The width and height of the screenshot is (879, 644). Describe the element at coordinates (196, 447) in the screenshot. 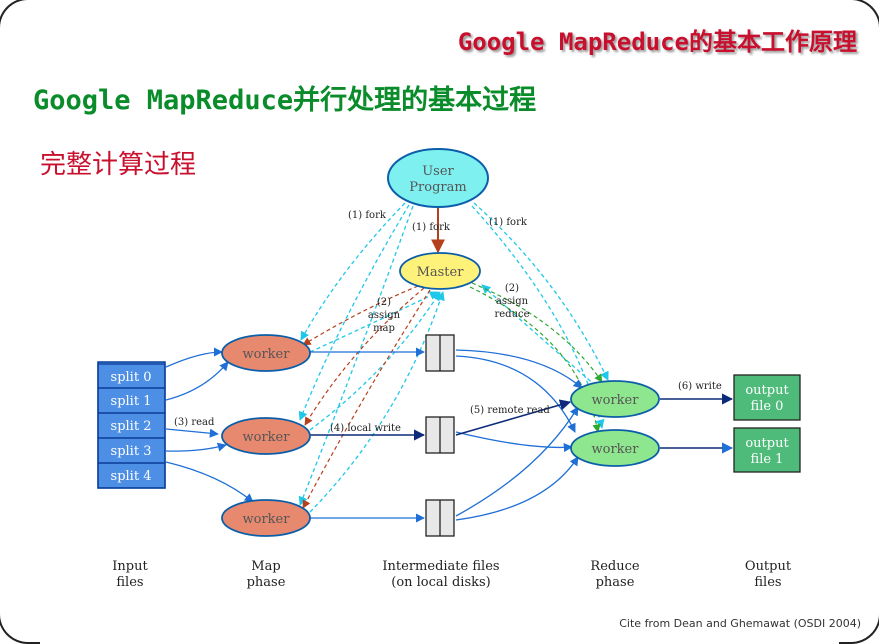

I see `read-arrow-split3` at that location.